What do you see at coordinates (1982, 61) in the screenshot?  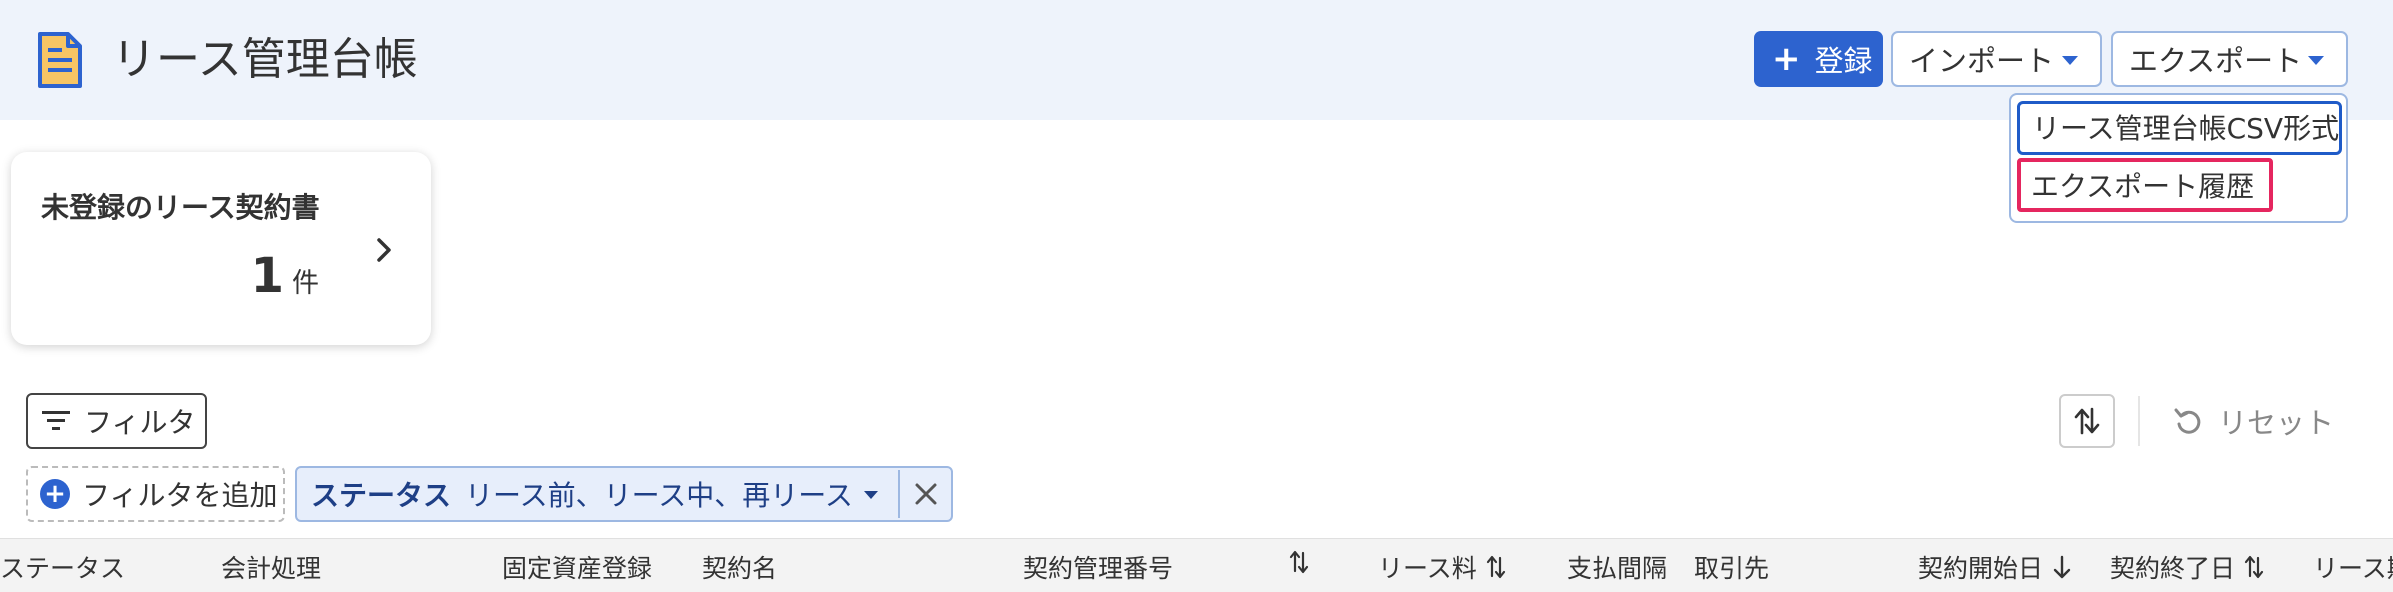 I see `import-label: インポート` at bounding box center [1982, 61].